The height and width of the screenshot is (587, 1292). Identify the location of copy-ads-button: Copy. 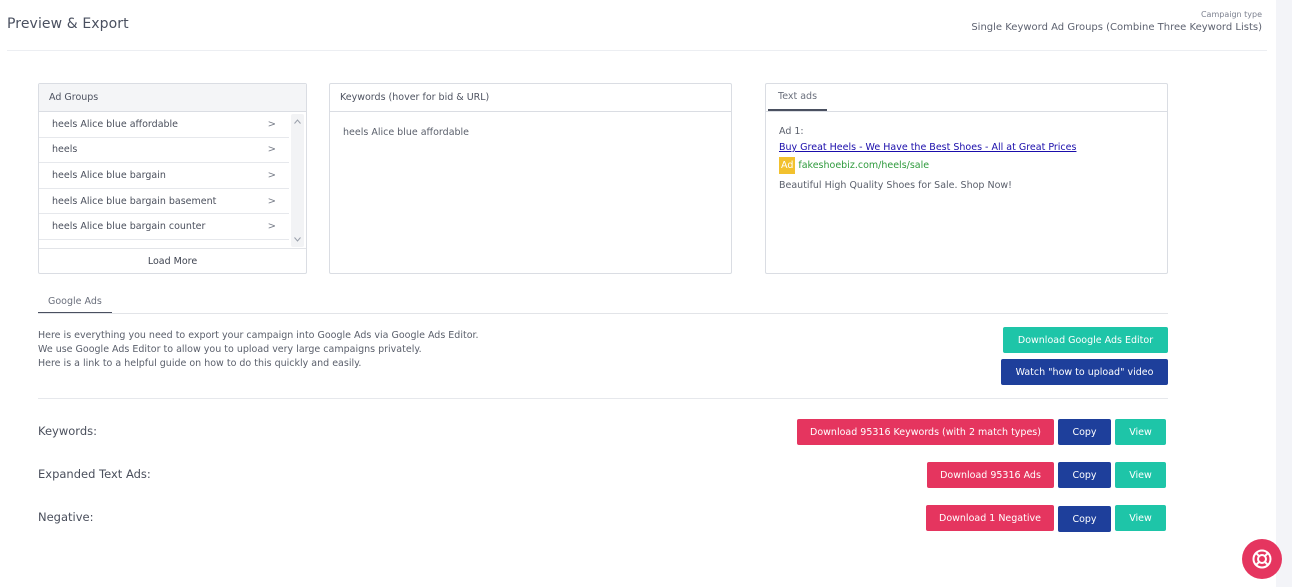
(1084, 475).